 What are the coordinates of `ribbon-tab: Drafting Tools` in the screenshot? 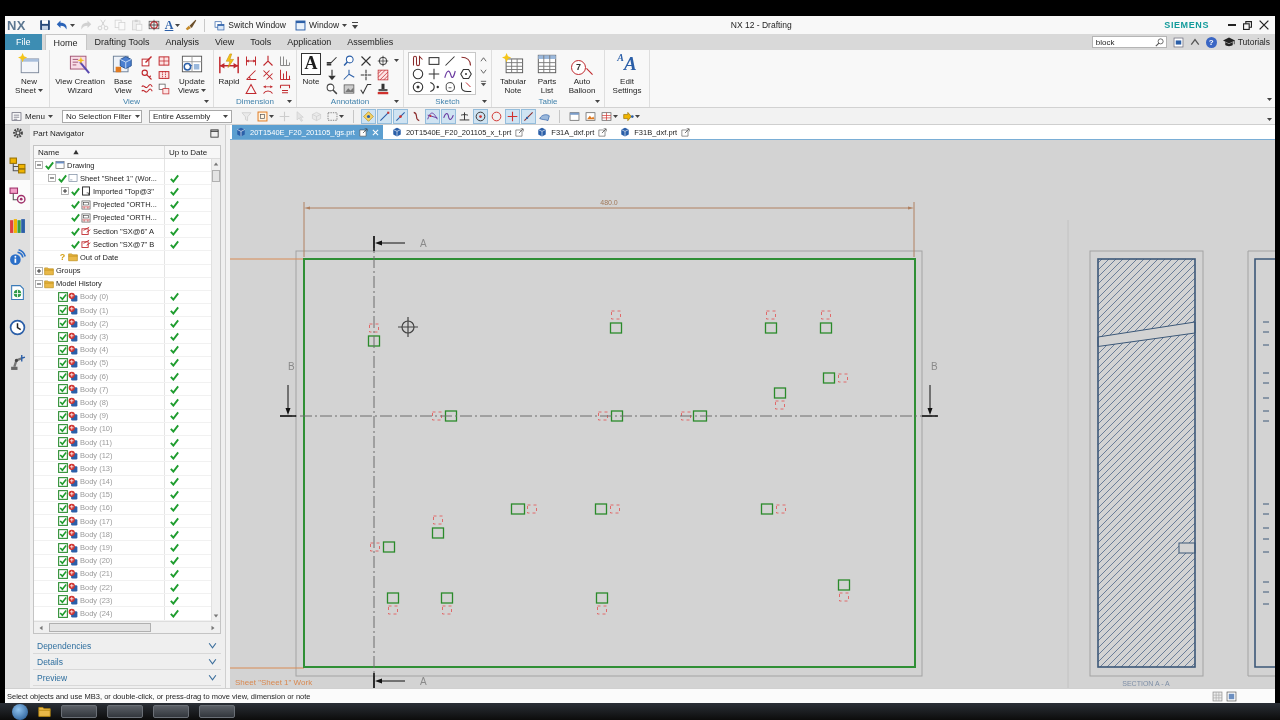 It's located at (122, 42).